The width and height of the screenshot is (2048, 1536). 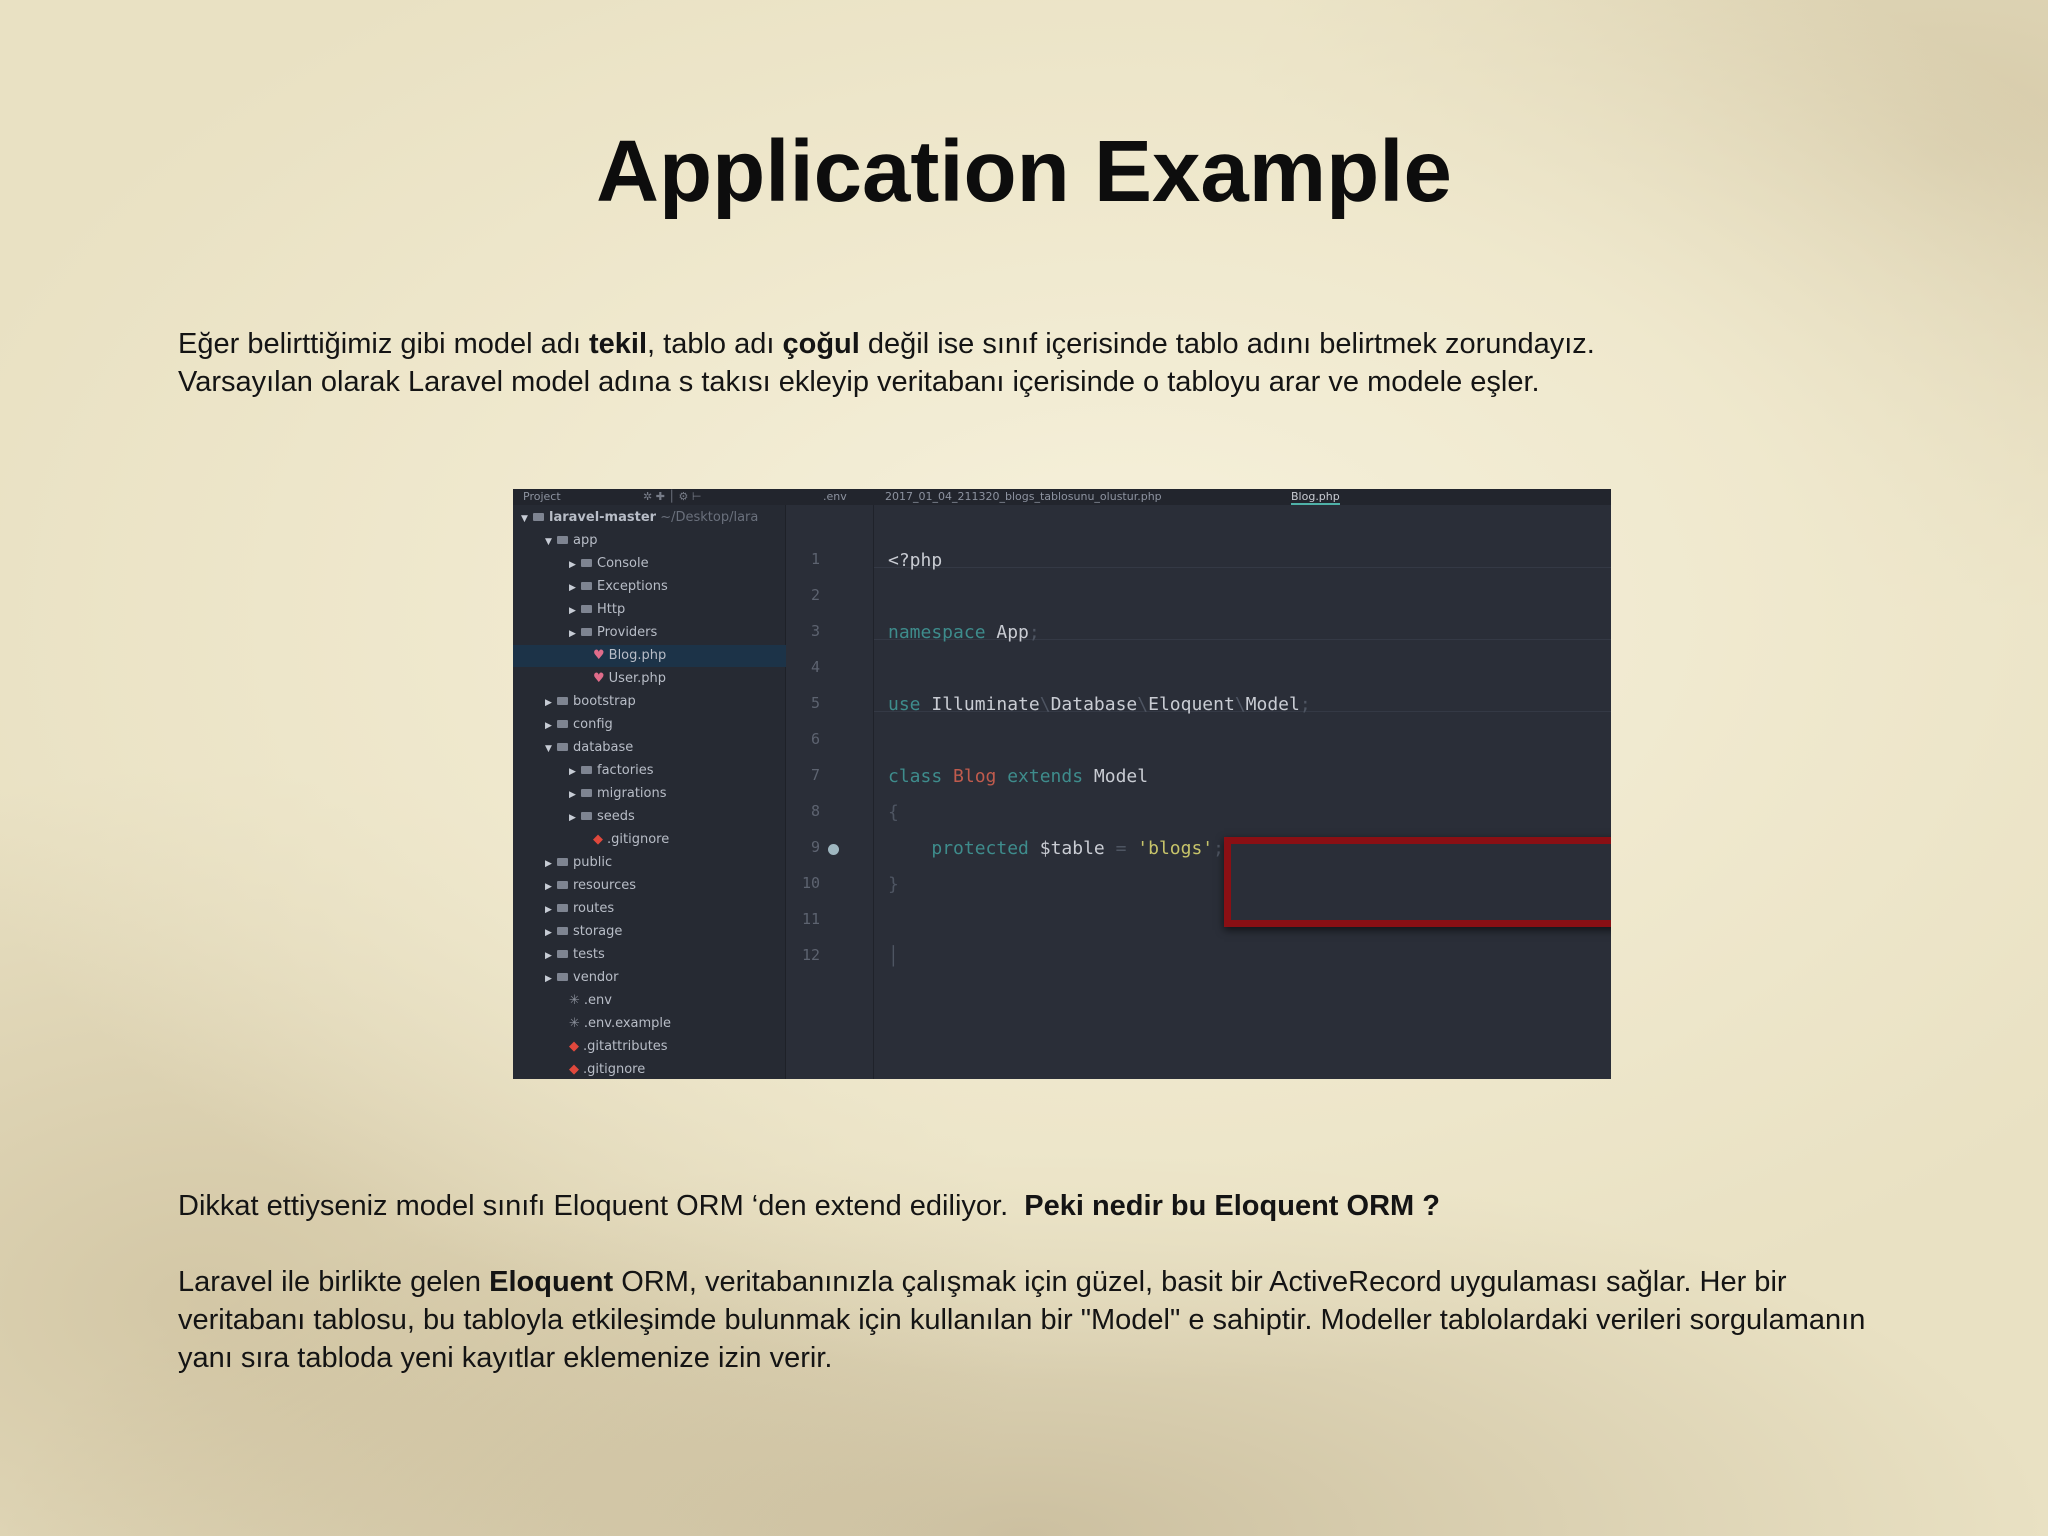 I want to click on tree-item: ▼ database, so click(x=589, y=748).